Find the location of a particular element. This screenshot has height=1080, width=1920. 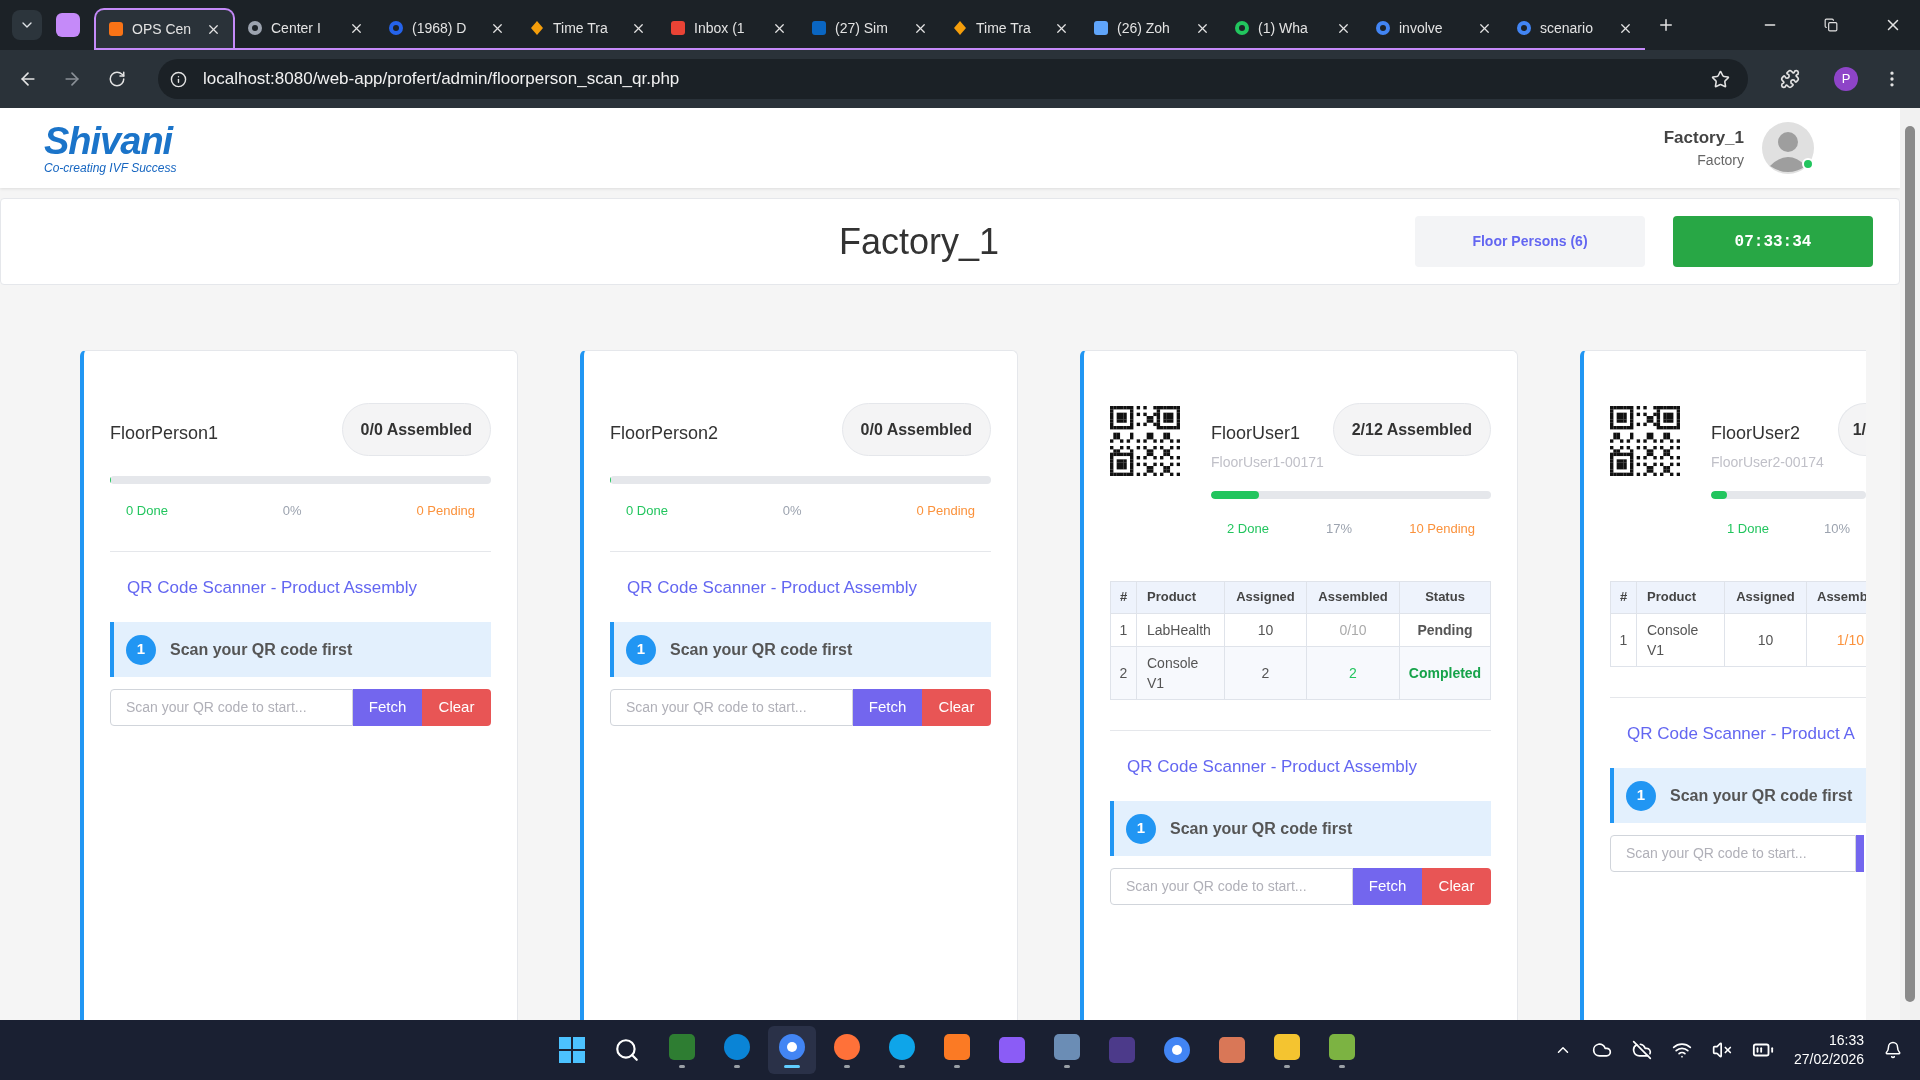

avatar-icon is located at coordinates (1788, 148).